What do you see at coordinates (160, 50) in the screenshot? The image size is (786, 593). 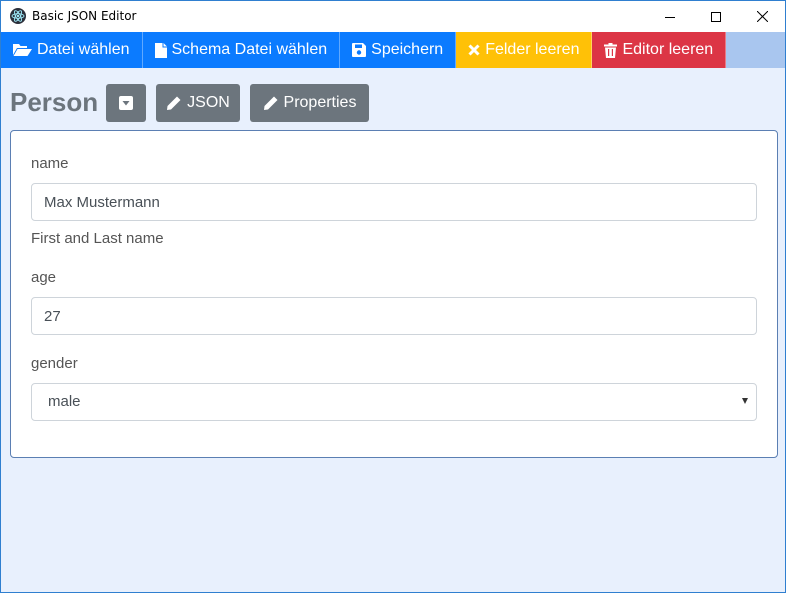 I see `file-icon` at bounding box center [160, 50].